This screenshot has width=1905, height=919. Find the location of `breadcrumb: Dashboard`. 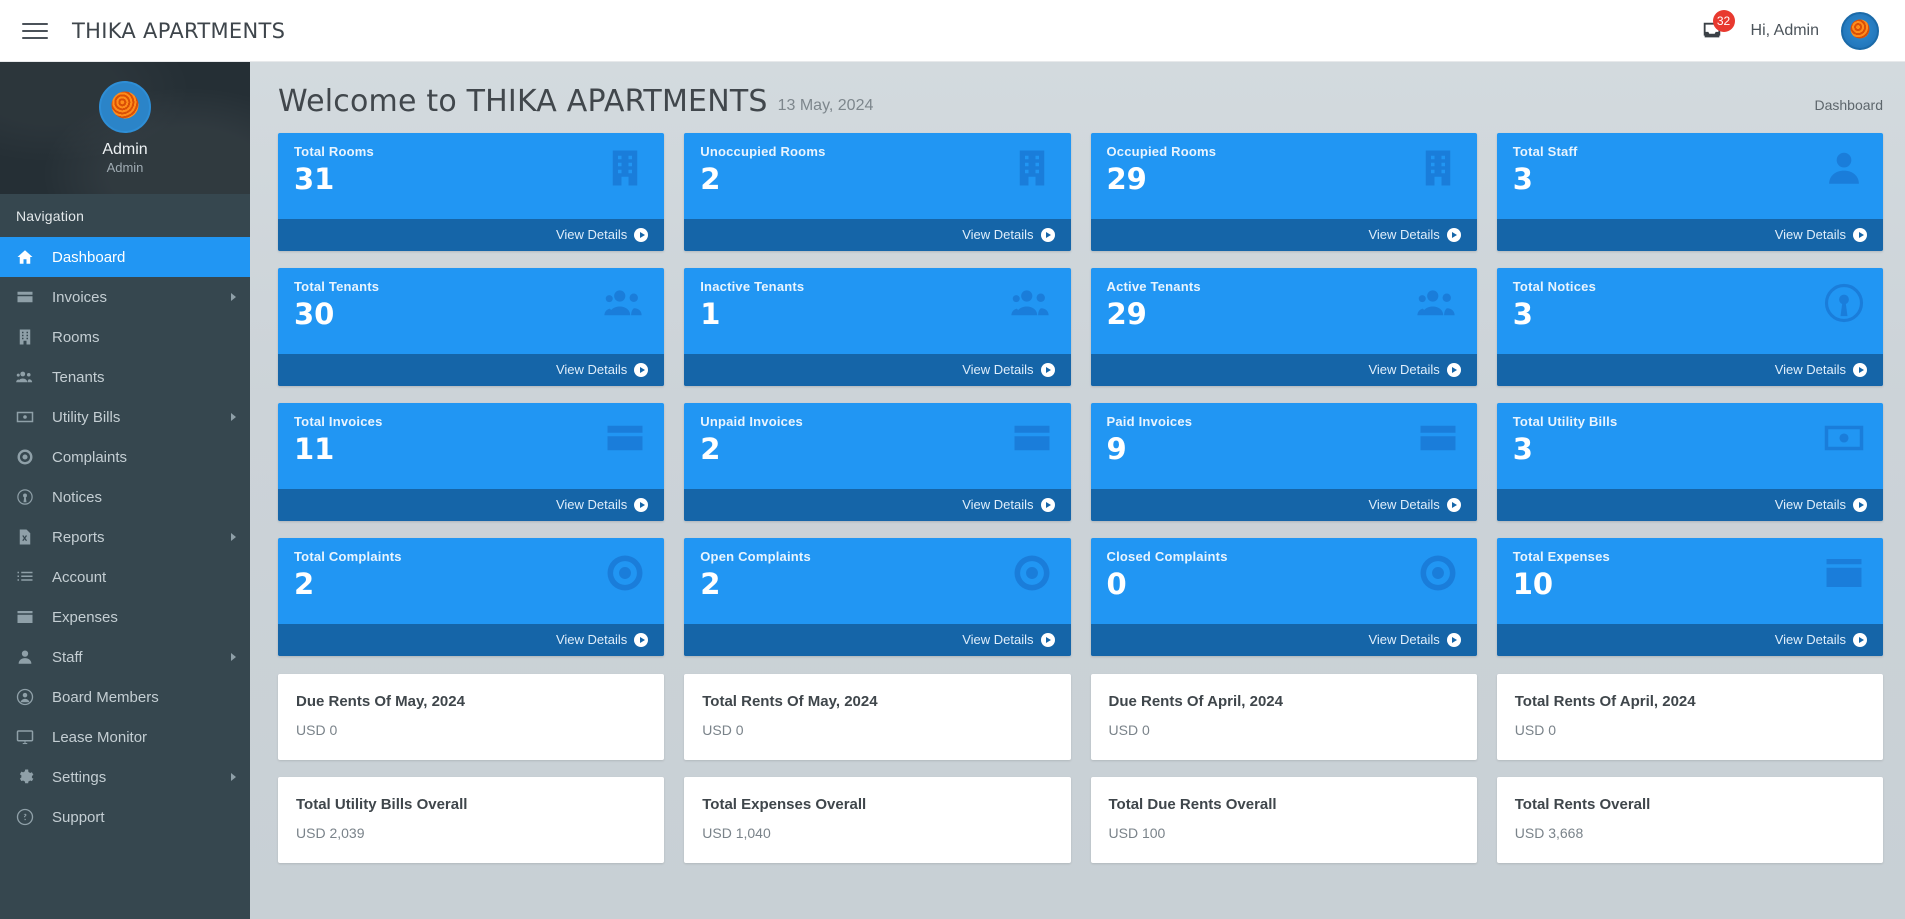

breadcrumb: Dashboard is located at coordinates (1849, 105).